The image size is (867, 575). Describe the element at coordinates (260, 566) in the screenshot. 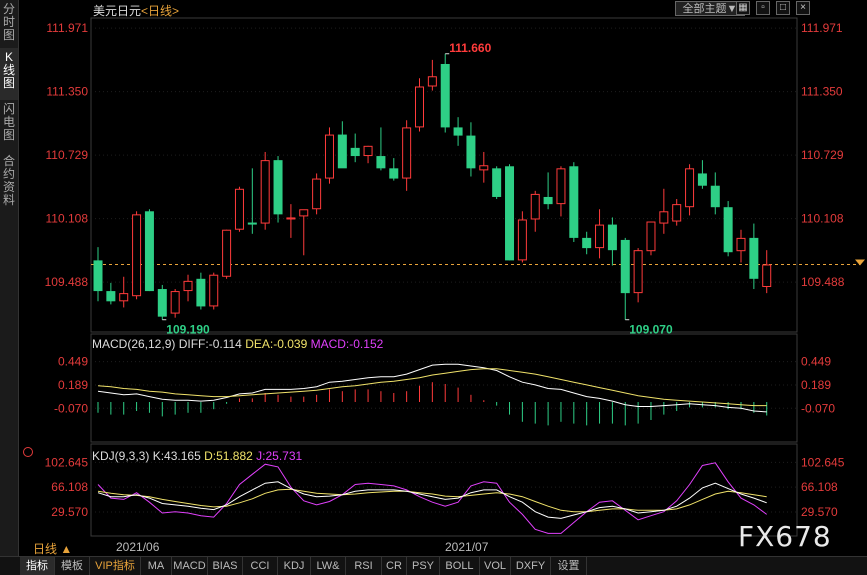

I see `indicator-tab-cci: CCI` at that location.